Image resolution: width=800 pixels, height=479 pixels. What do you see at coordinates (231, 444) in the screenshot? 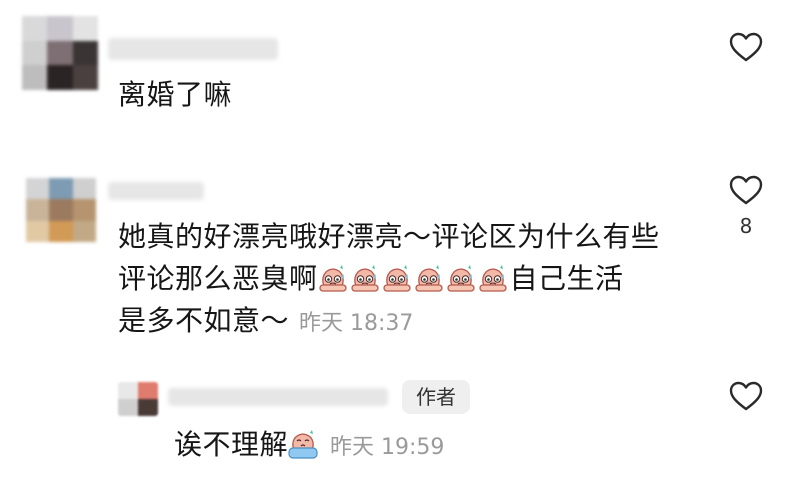
I see `reply-text-segment: 诶不理解` at bounding box center [231, 444].